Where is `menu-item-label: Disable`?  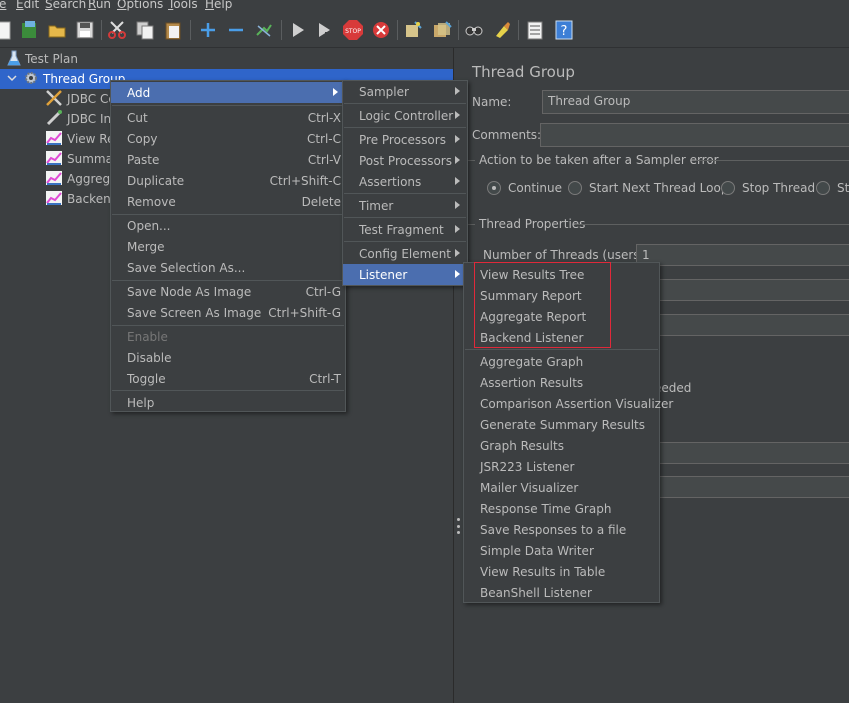
menu-item-label: Disable is located at coordinates (149, 357).